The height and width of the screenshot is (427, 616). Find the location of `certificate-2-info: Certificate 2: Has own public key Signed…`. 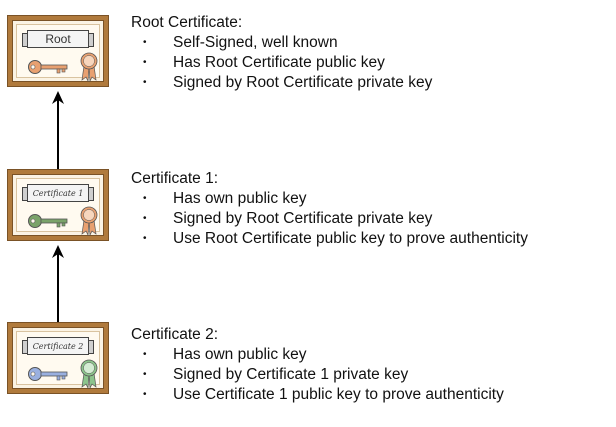

certificate-2-info: Certificate 2: Has own public key Signed… is located at coordinates (317, 365).